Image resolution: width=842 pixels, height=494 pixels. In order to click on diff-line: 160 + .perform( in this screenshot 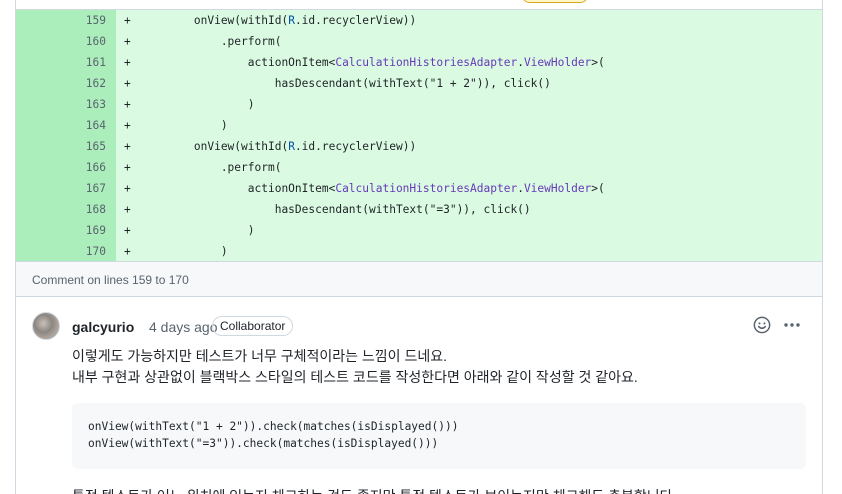, I will do `click(419, 41)`.